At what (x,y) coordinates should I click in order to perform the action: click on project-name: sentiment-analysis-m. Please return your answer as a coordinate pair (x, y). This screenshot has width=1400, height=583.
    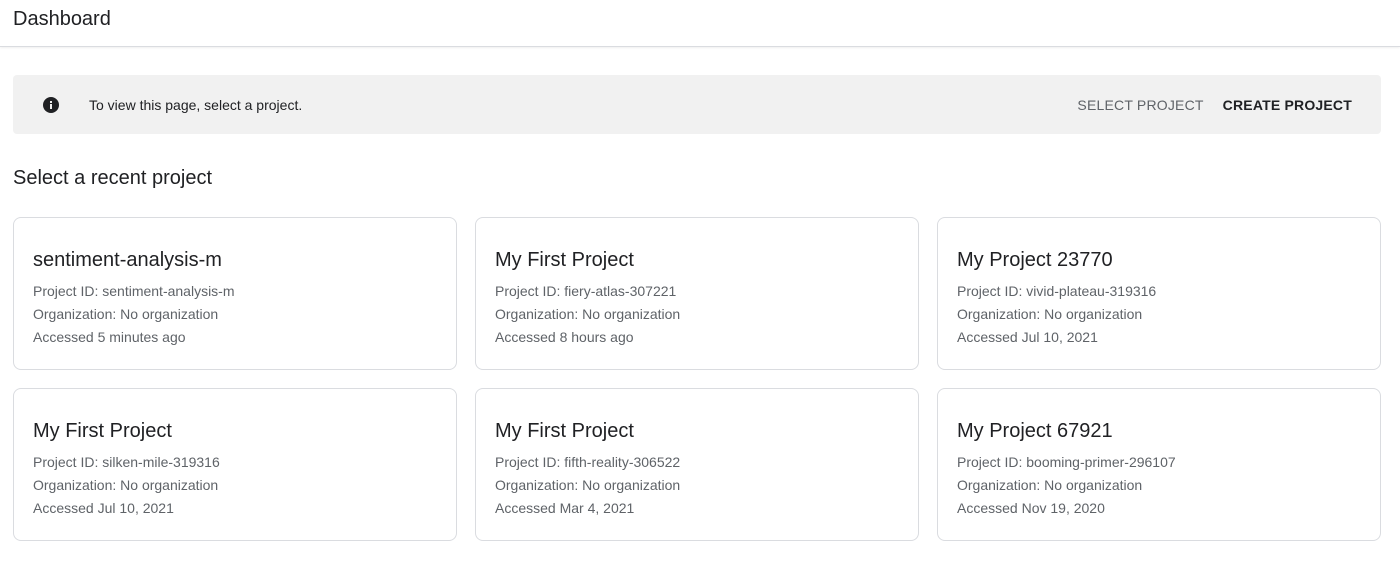
    Looking at the image, I should click on (127, 260).